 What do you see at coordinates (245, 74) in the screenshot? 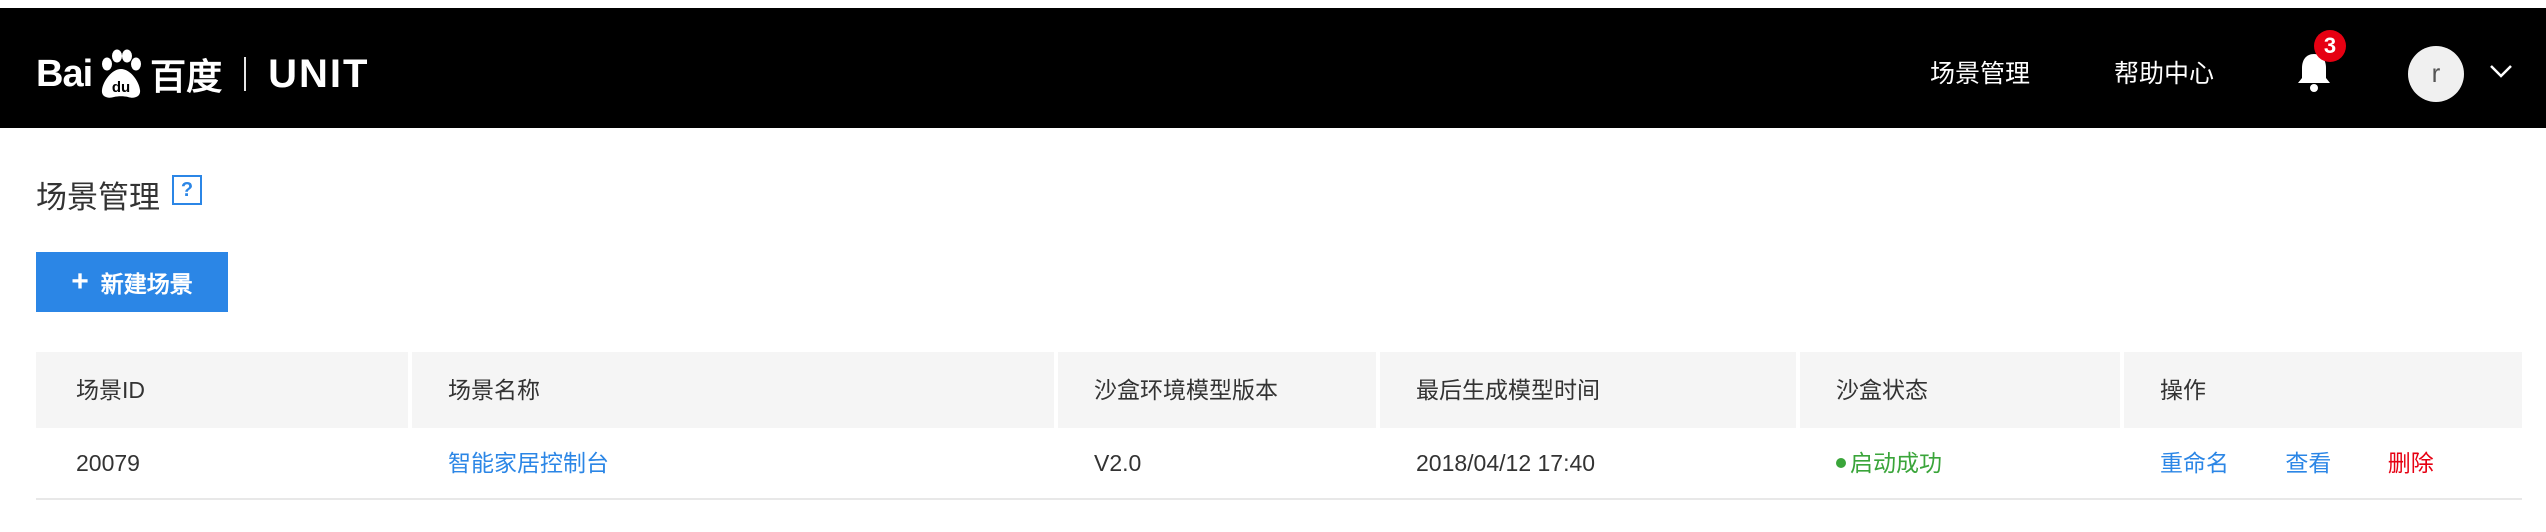
I see `logo-separator` at bounding box center [245, 74].